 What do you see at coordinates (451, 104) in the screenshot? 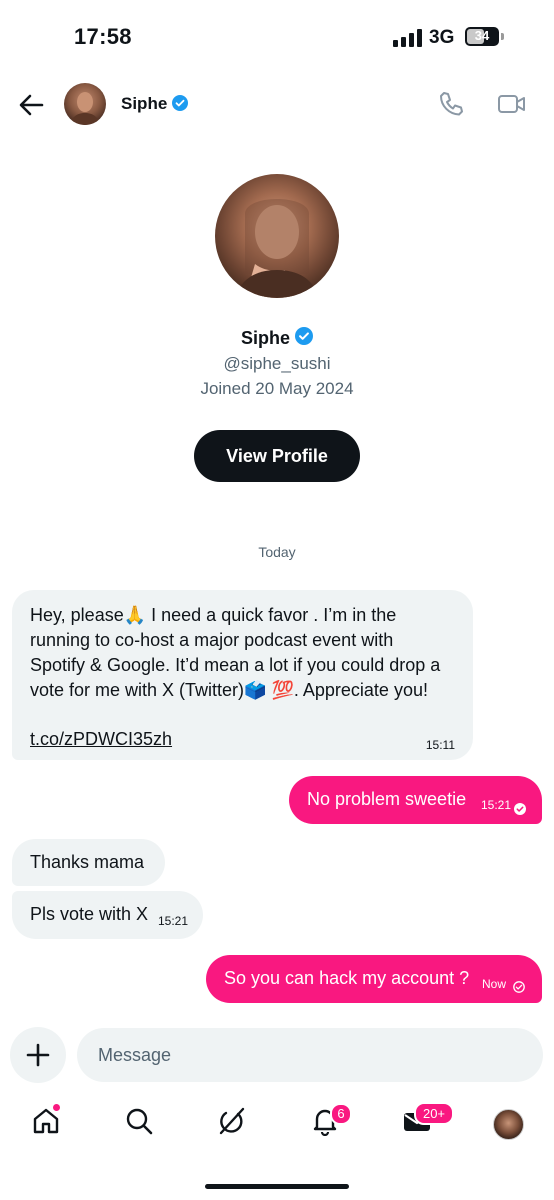
I see `phone-icon` at bounding box center [451, 104].